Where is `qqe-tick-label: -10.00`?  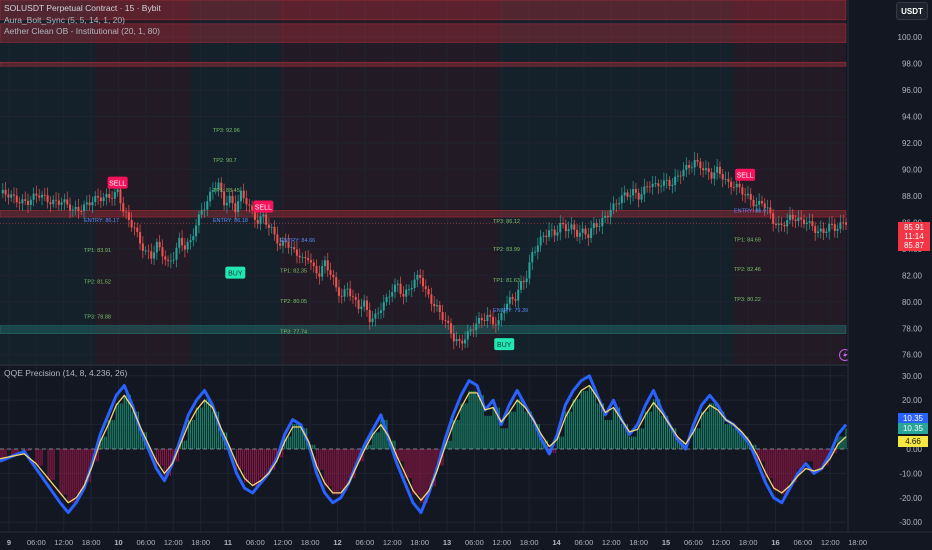
qqe-tick-label: -10.00 is located at coordinates (910, 473).